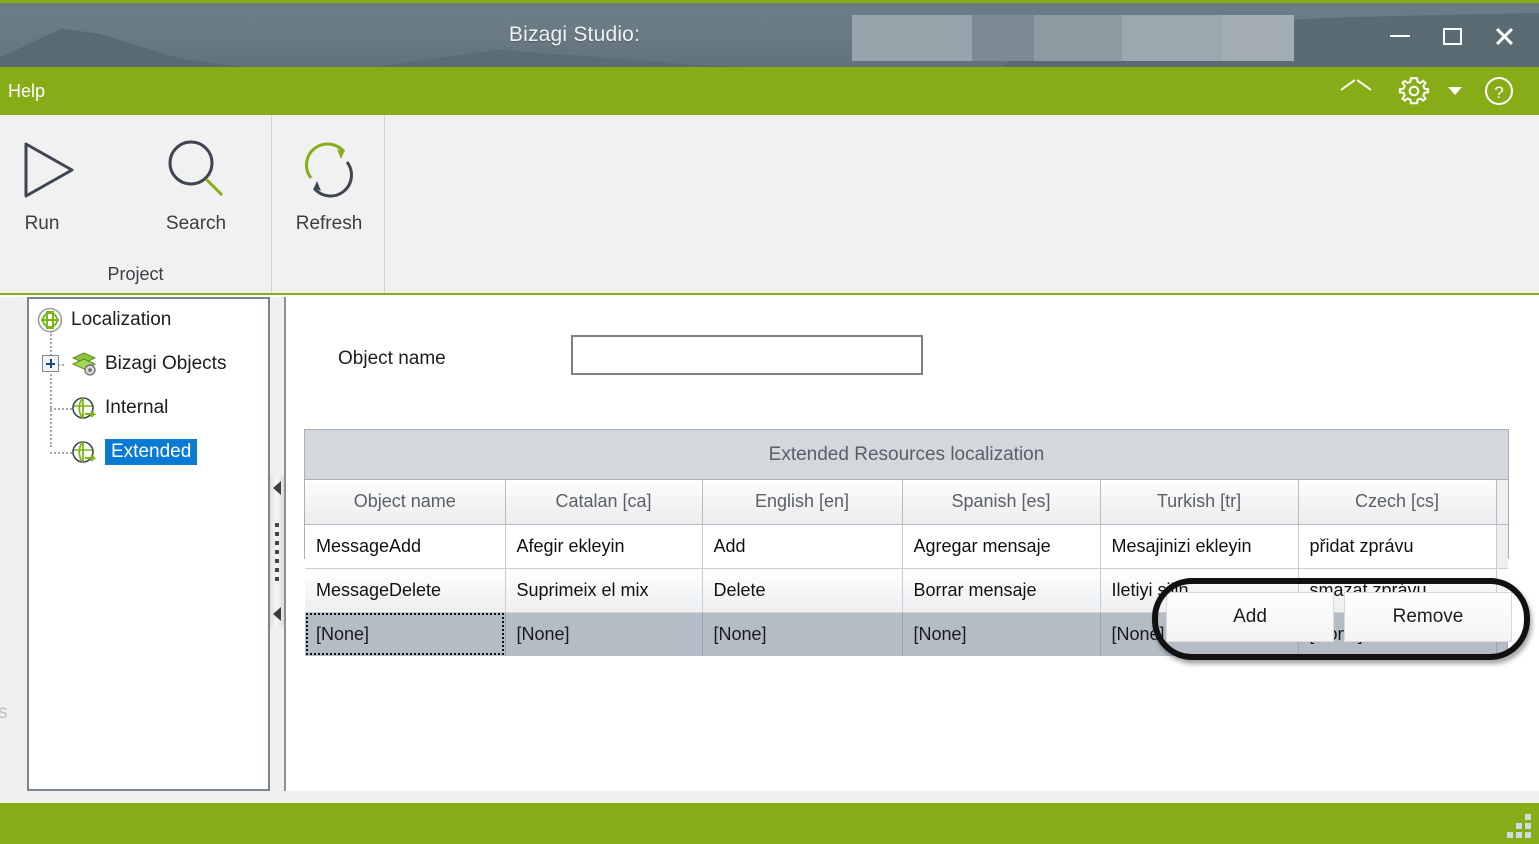 The width and height of the screenshot is (1539, 844). Describe the element at coordinates (769, 33) in the screenshot. I see `title-bar: Bizagi Studio:` at that location.